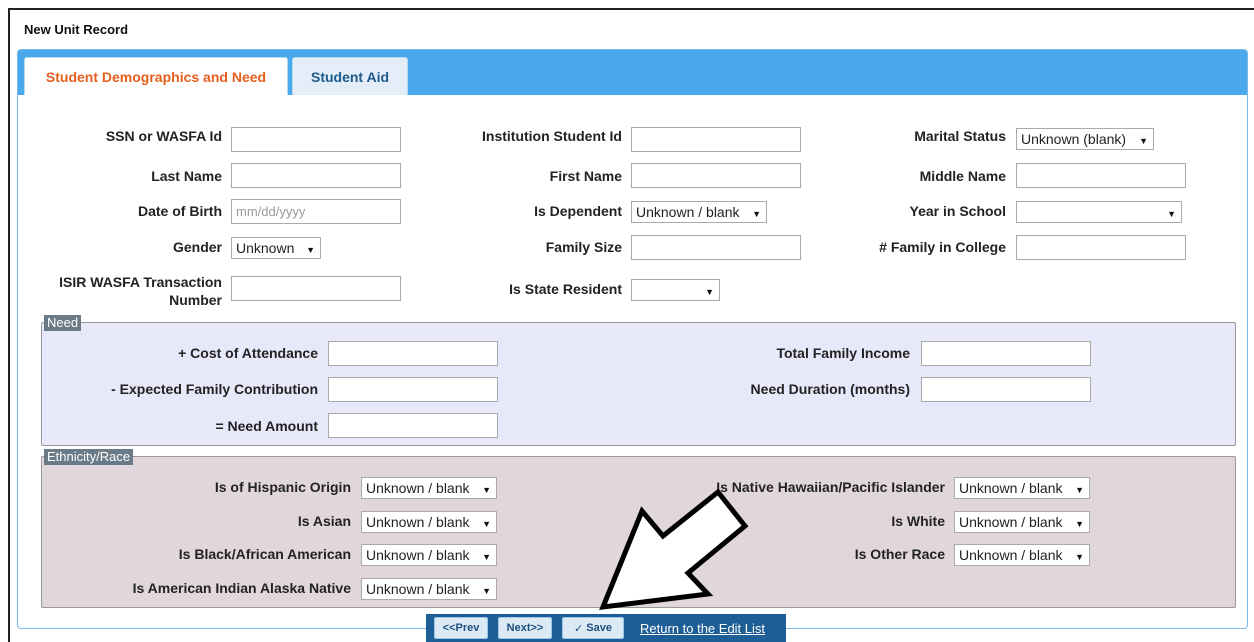 The height and width of the screenshot is (642, 1254). What do you see at coordinates (830, 487) in the screenshot?
I see `native-hawaiian-label: Is Native Hawaiian/Pacific Islander` at bounding box center [830, 487].